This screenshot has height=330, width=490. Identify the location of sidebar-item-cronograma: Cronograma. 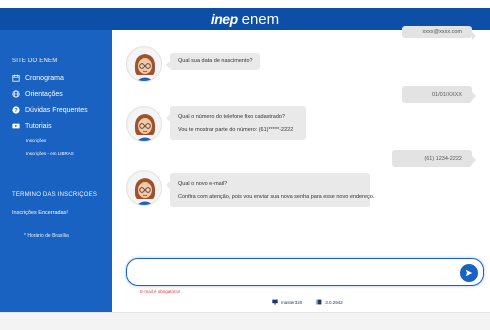
(38, 78).